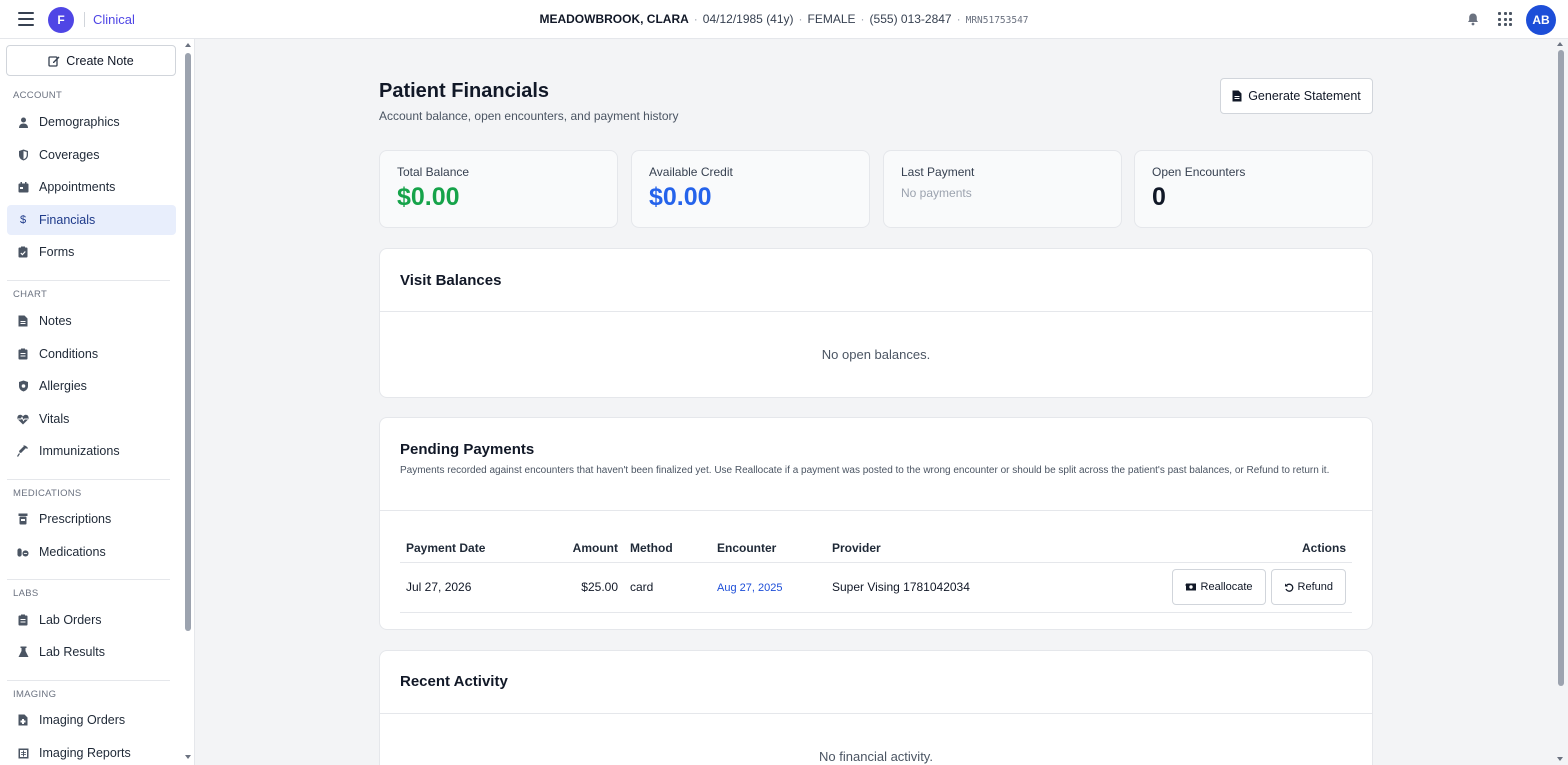  What do you see at coordinates (188, 45) in the screenshot?
I see `sidebar-scroll-up` at bounding box center [188, 45].